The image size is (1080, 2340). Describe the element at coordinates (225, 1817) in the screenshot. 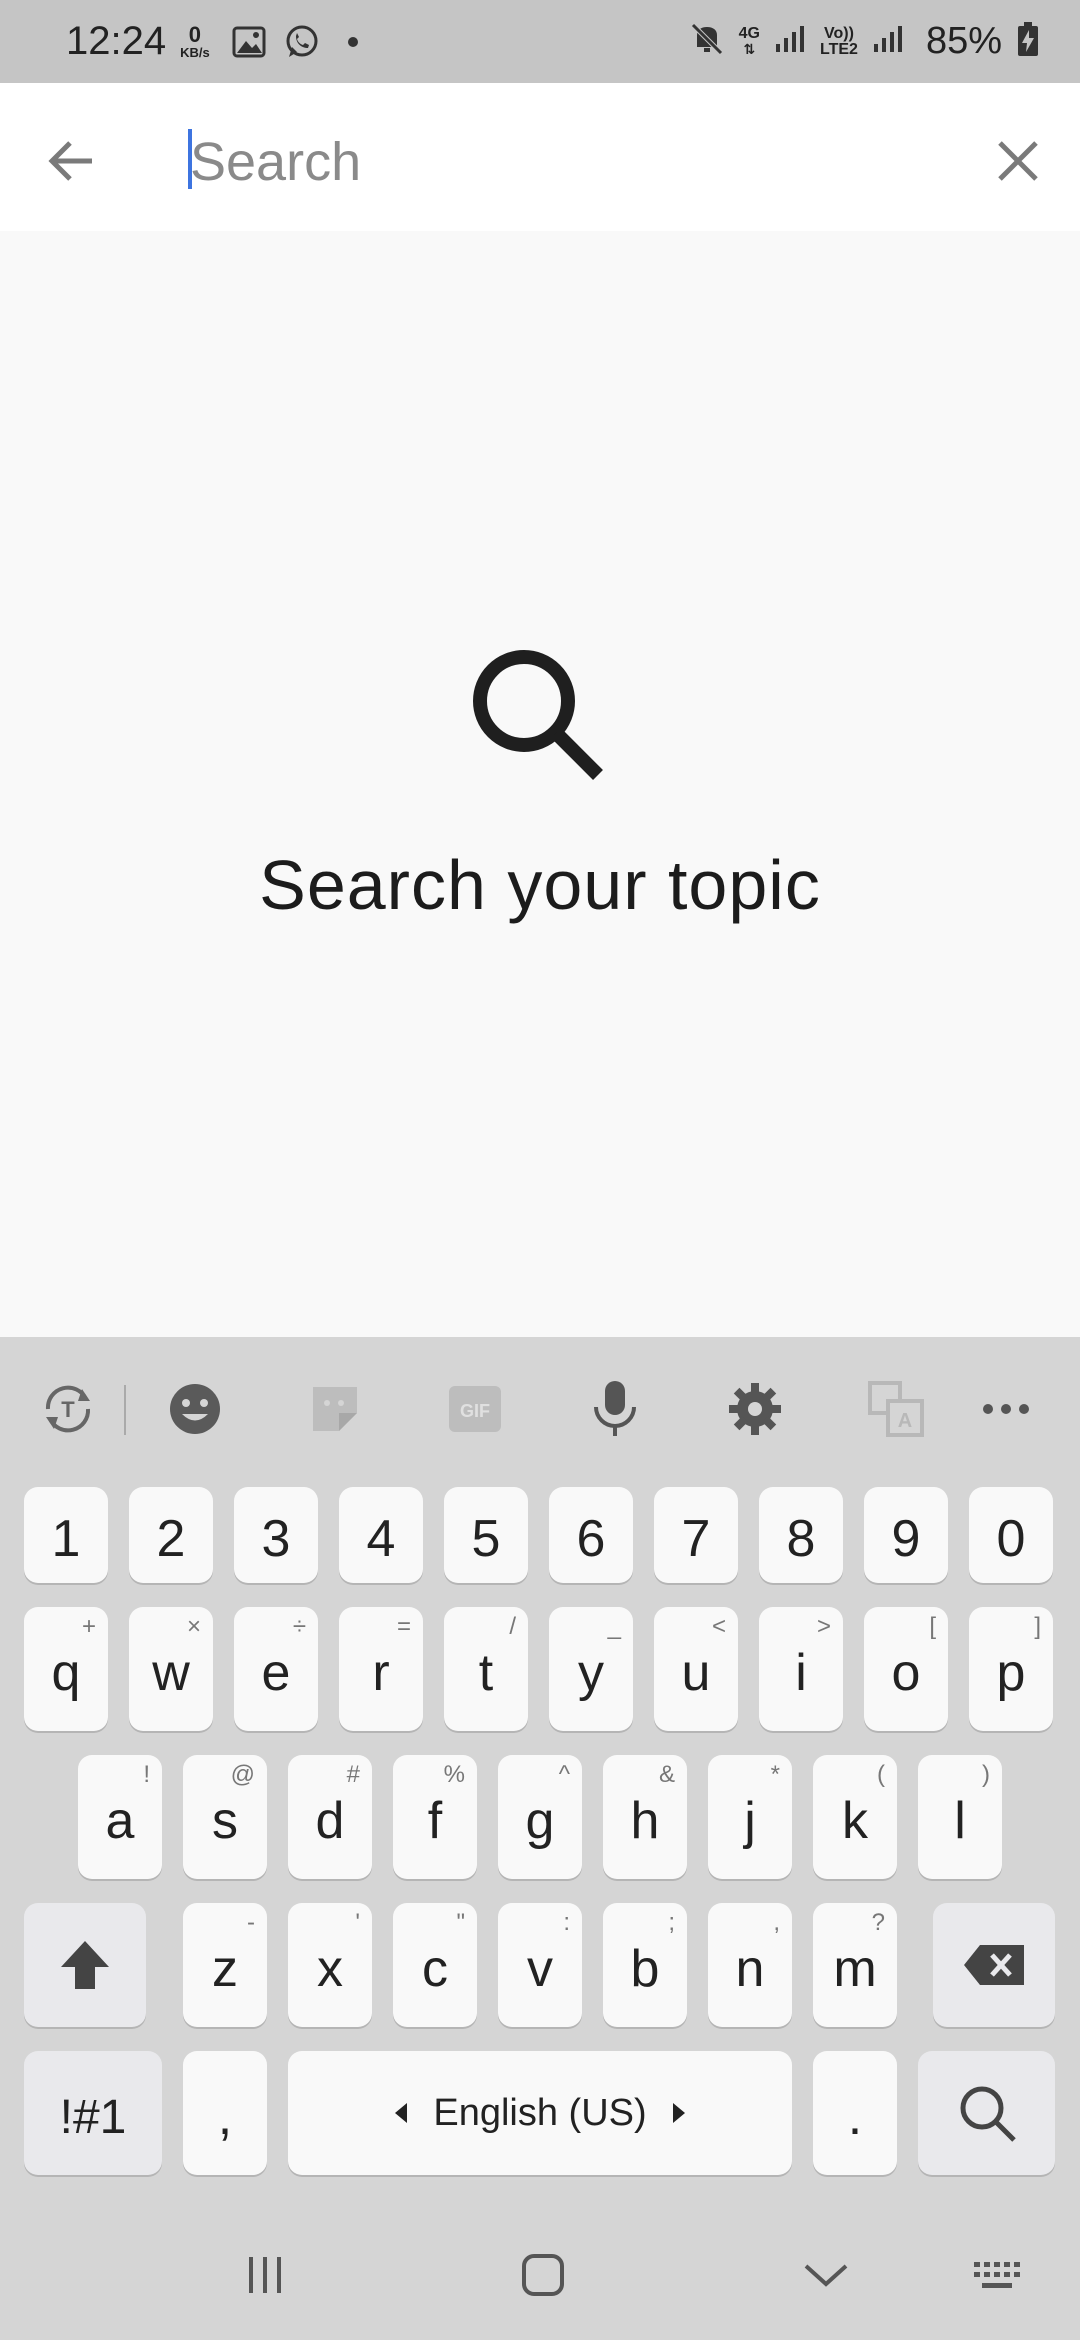

I see `key-s: @ s` at that location.